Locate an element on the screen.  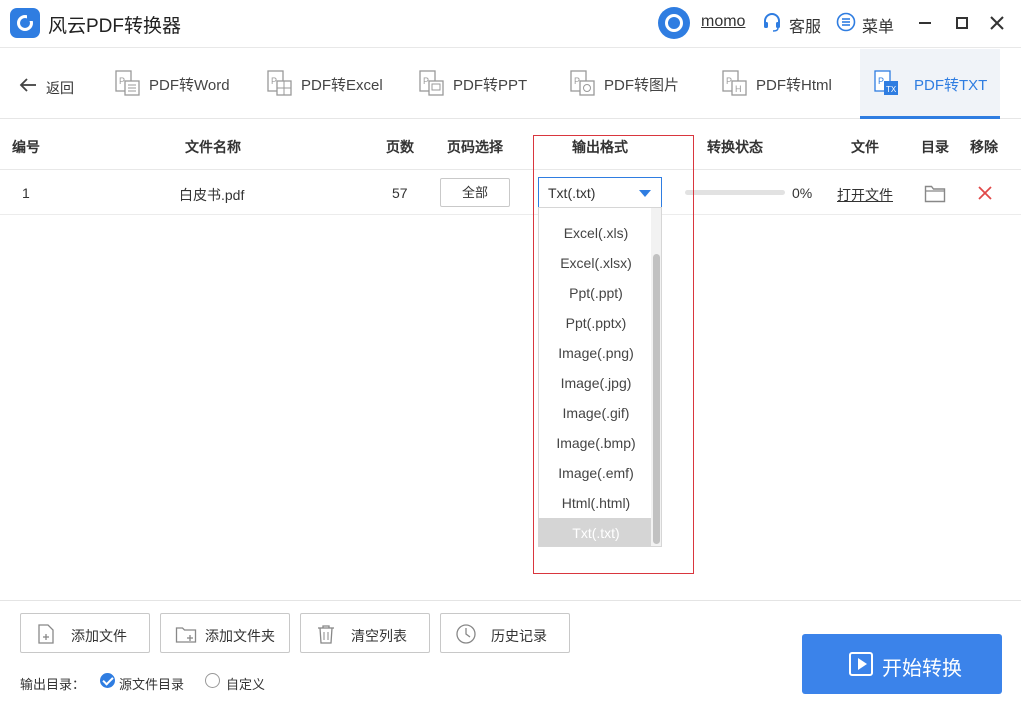
add-file-label: 添加文件 is located at coordinates (99, 636).